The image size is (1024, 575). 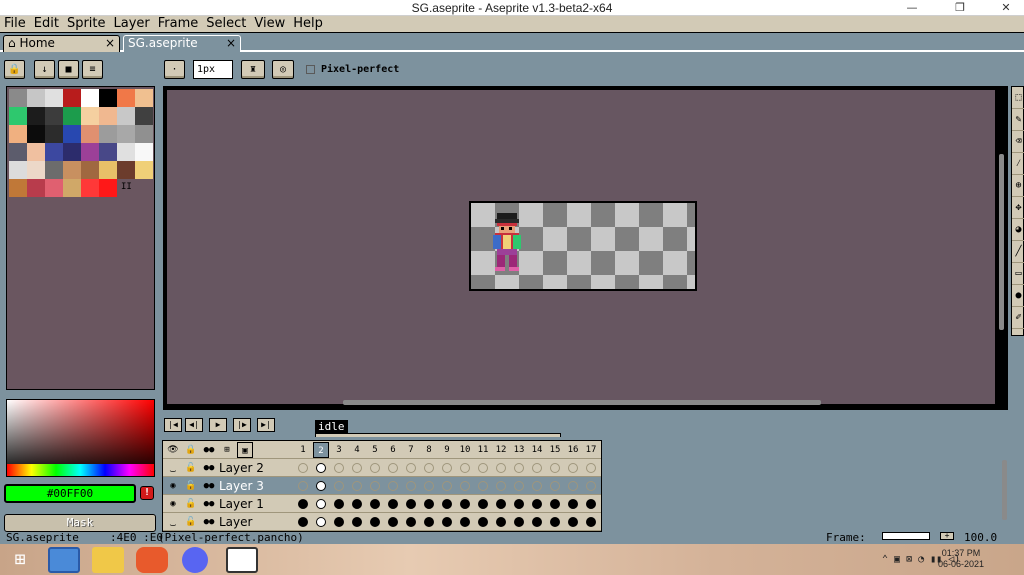 I want to click on palette-down-button: ↓, so click(x=44, y=69).